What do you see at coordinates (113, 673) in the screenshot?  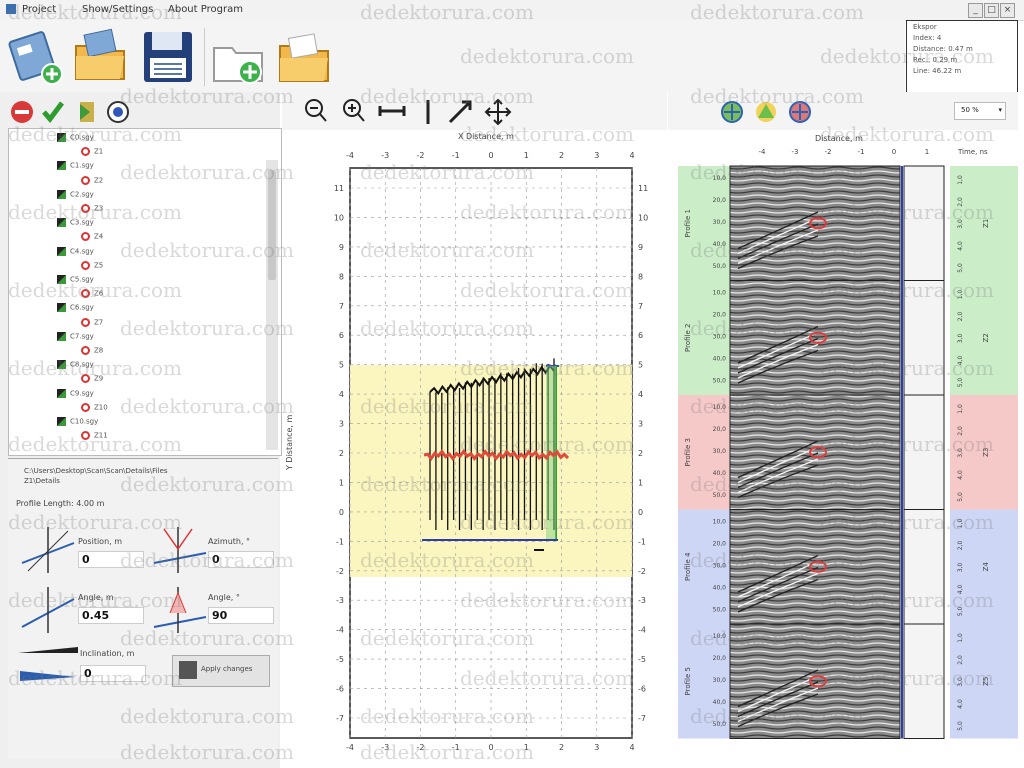 I see `inclination-field: 0` at bounding box center [113, 673].